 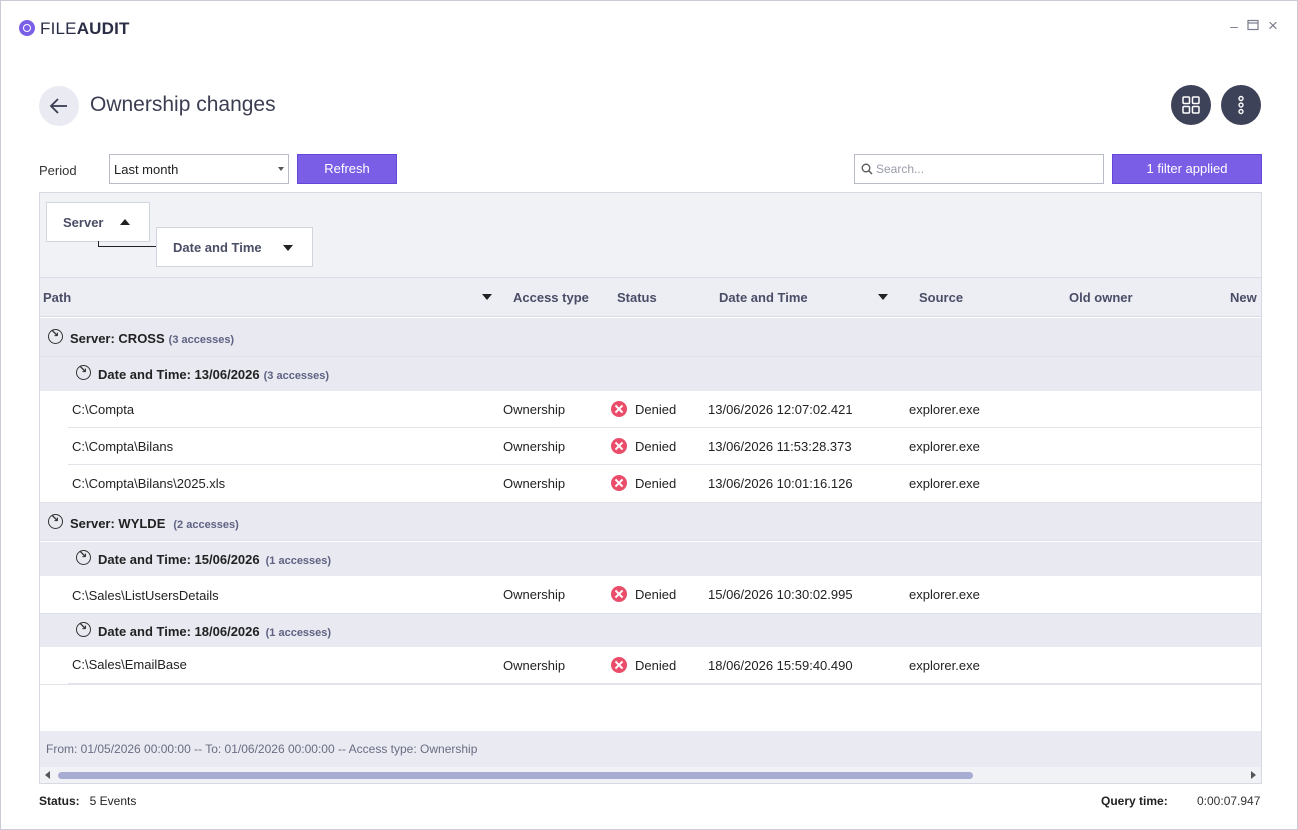 I want to click on search-input, so click(x=987, y=169).